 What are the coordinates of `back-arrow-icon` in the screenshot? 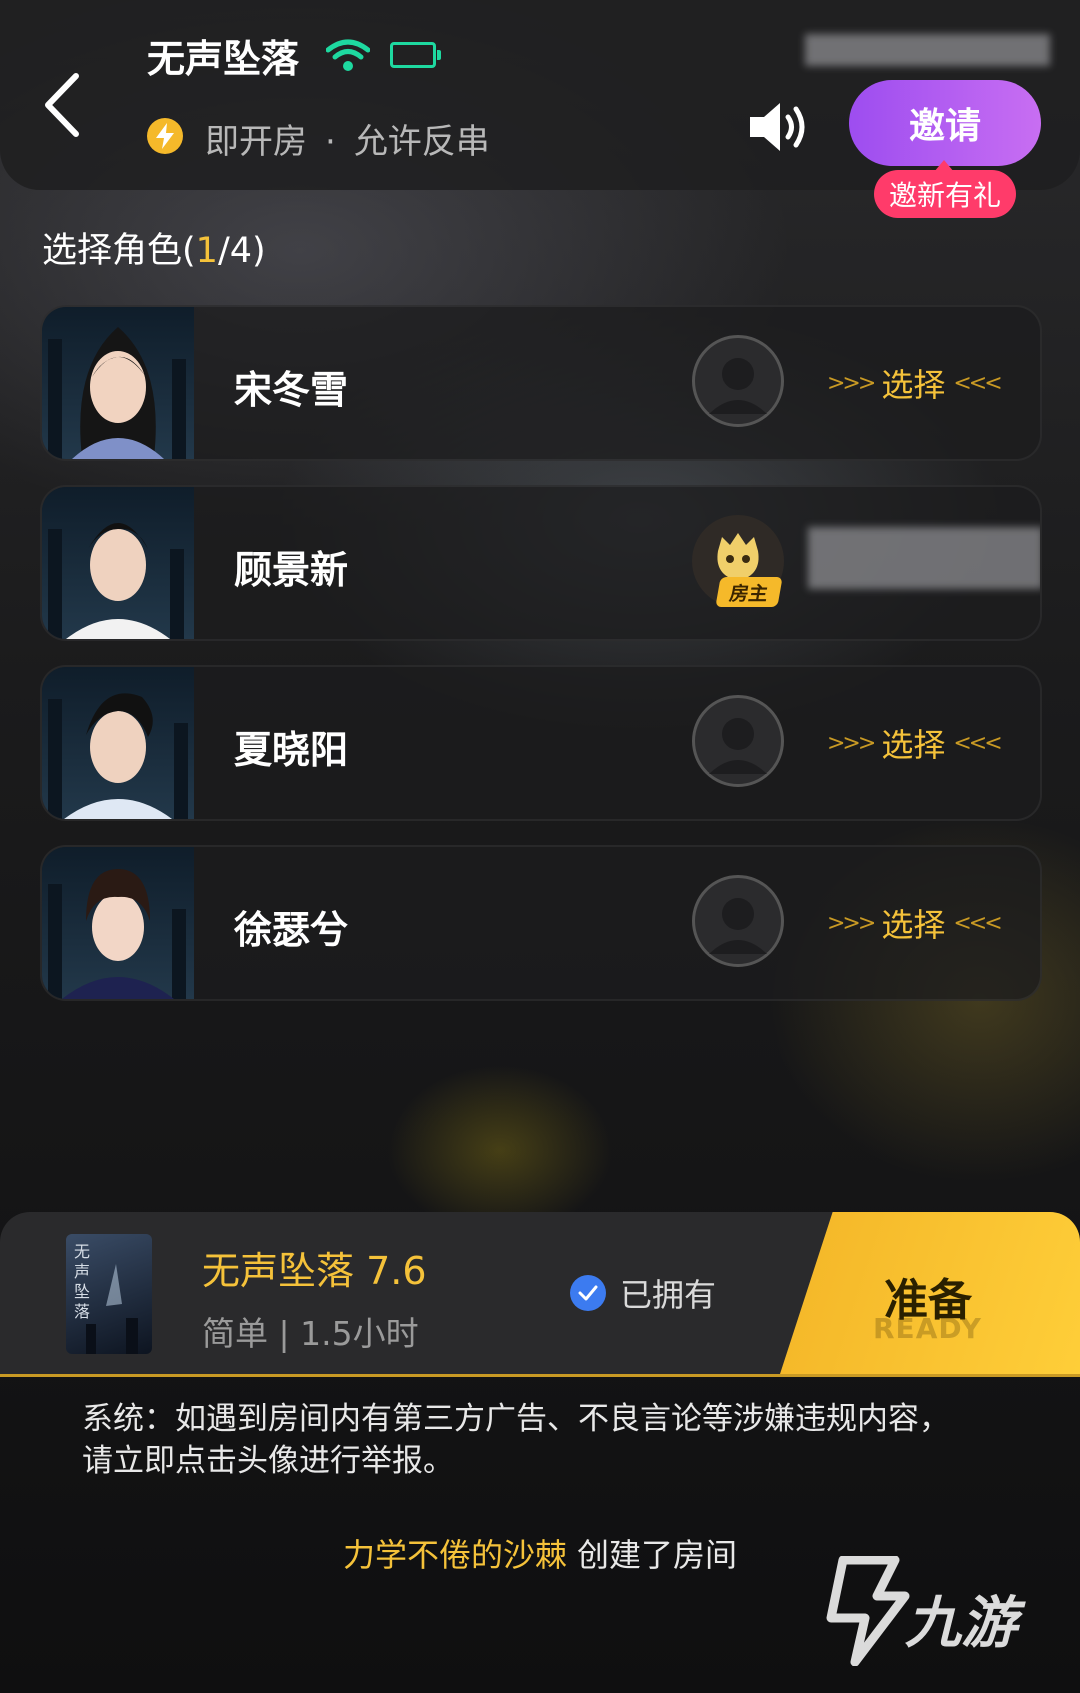 It's located at (65, 105).